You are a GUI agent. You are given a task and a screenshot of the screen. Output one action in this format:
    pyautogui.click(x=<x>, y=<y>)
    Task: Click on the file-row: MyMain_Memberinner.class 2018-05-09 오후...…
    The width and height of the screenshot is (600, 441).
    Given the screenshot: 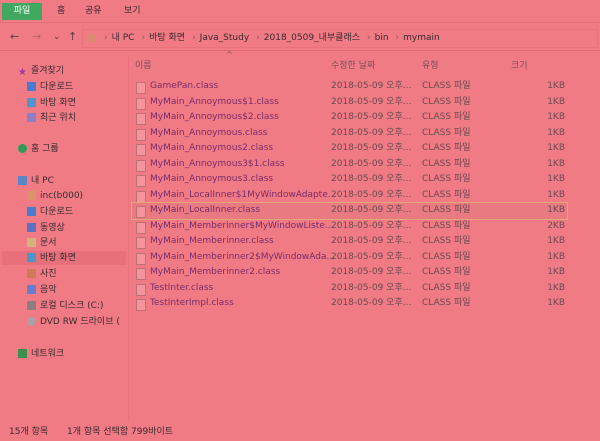 What is the action you would take?
    pyautogui.click(x=349, y=242)
    